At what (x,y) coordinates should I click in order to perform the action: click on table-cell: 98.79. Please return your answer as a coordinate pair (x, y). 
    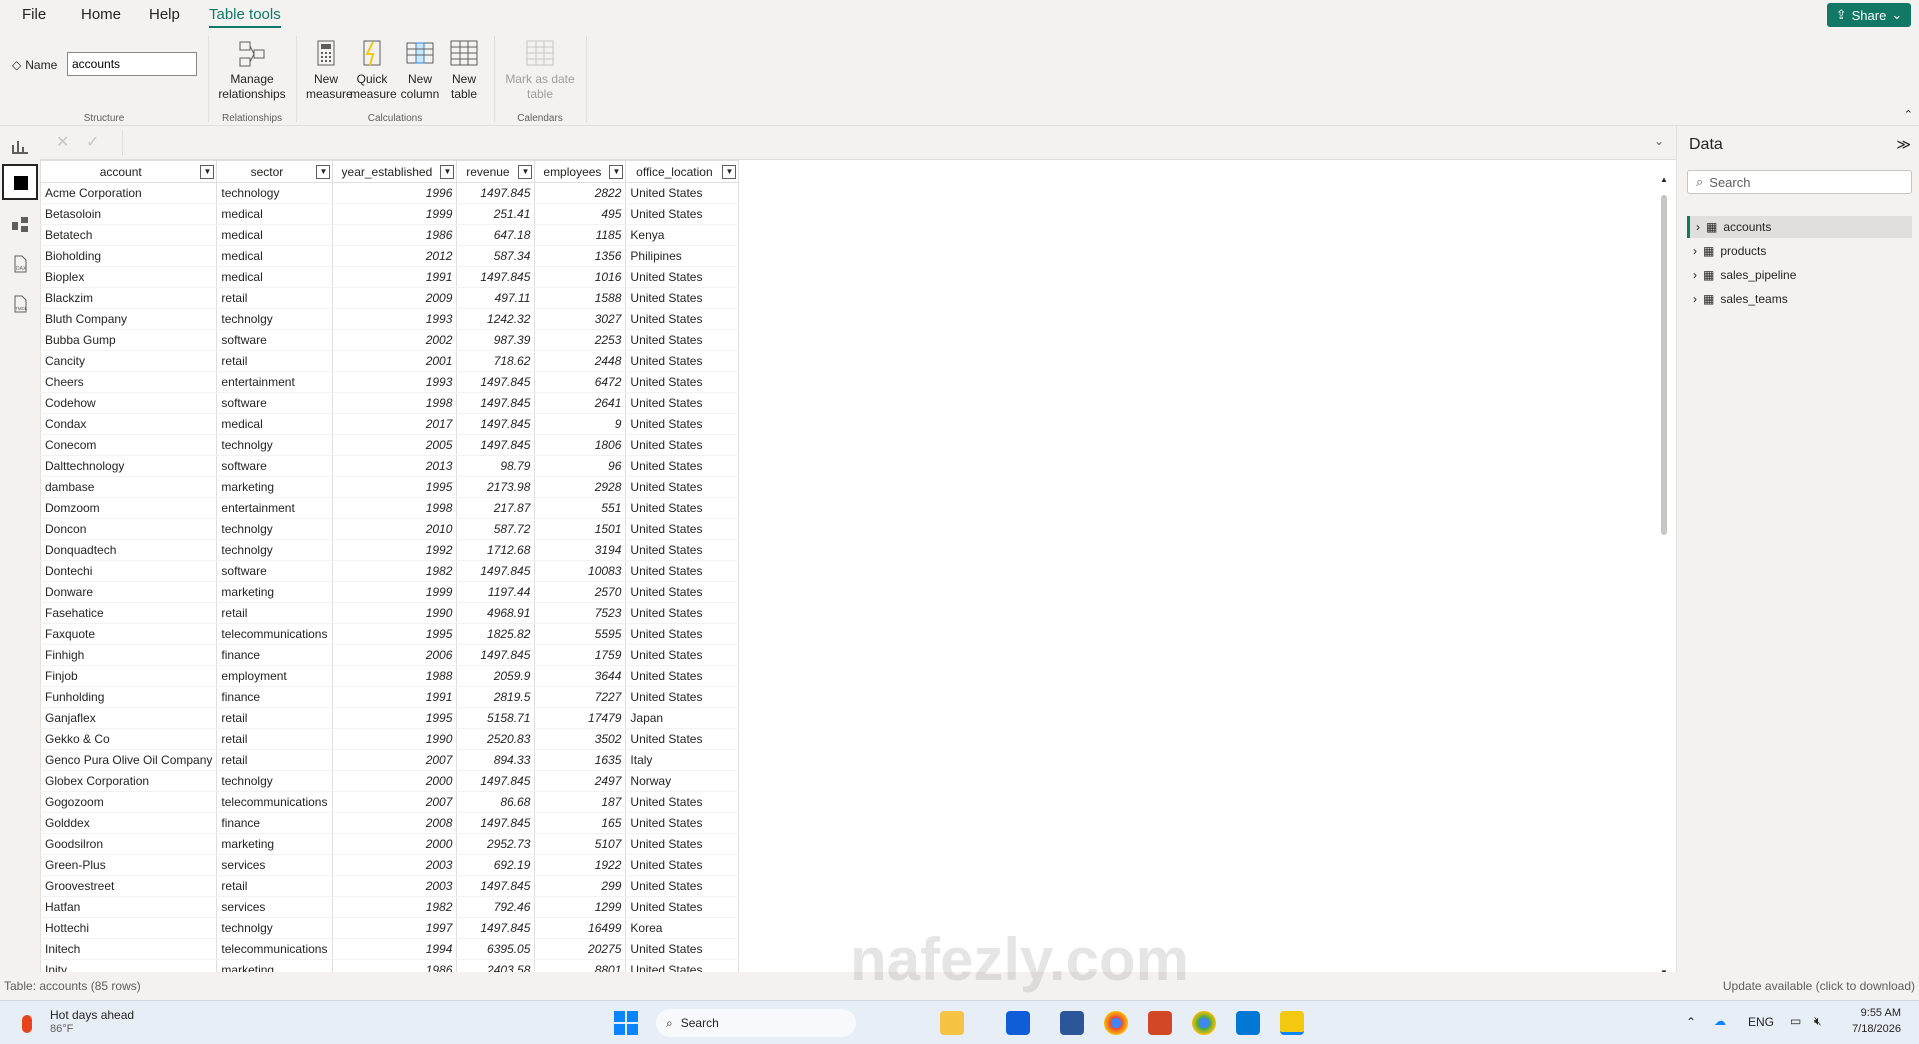
    Looking at the image, I should click on (496, 466).